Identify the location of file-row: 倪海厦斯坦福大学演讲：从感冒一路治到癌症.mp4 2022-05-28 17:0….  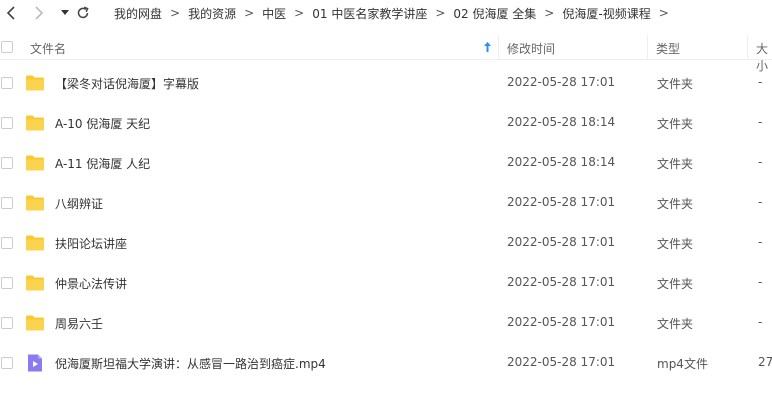
(386, 363).